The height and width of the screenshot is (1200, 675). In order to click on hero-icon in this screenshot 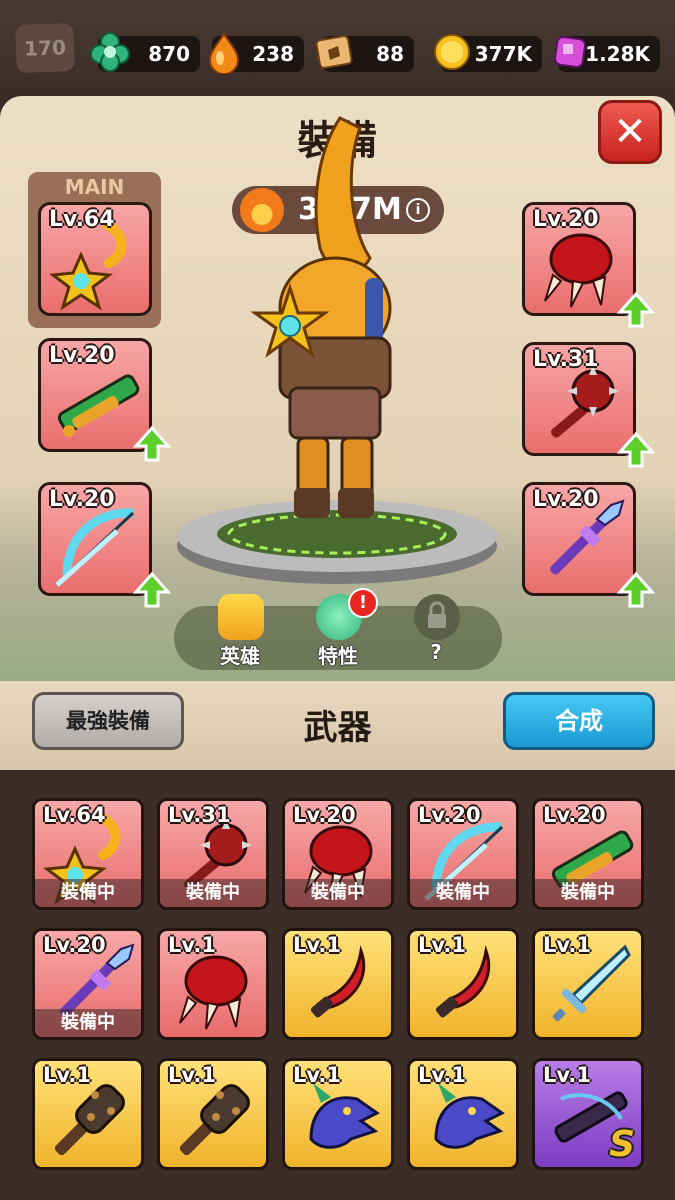, I will do `click(241, 617)`.